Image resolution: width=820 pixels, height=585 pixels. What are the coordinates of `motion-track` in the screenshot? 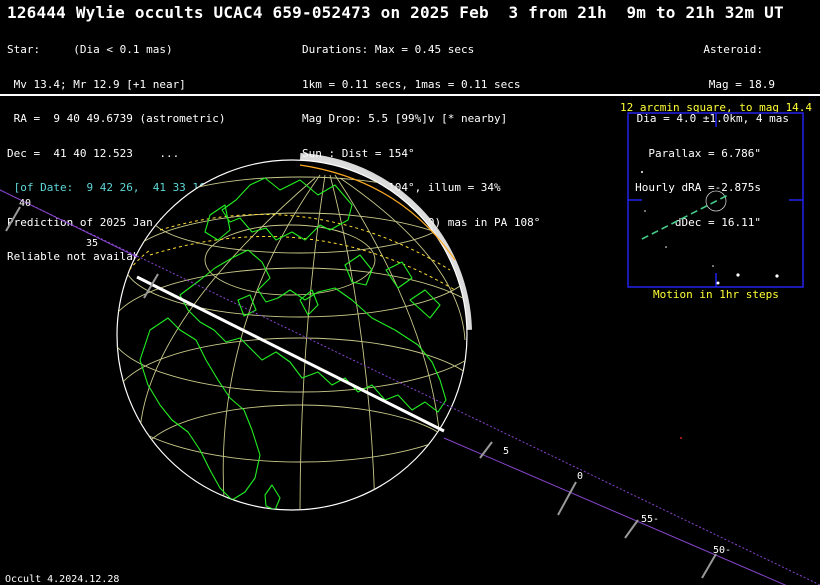 It's located at (686, 216).